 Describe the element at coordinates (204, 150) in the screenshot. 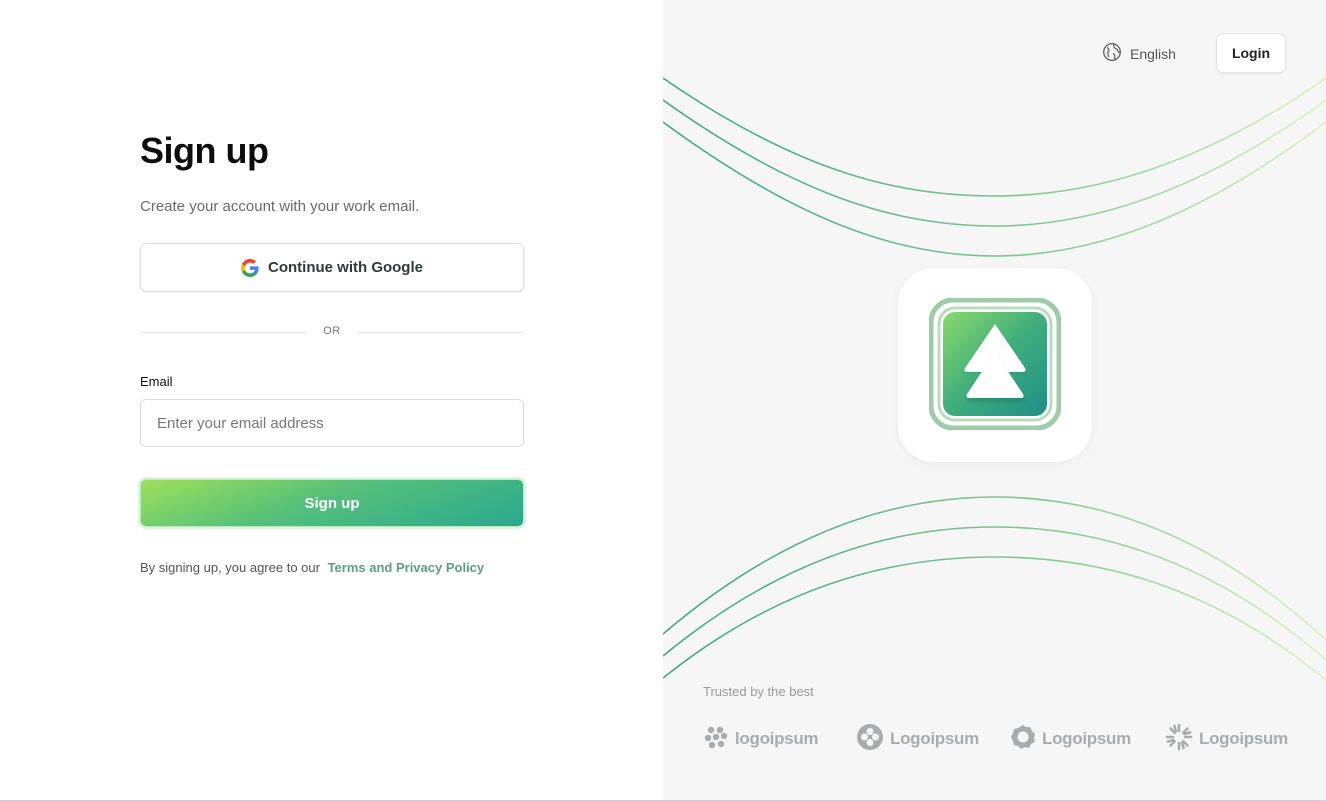

I see `page-title: Sign up` at that location.